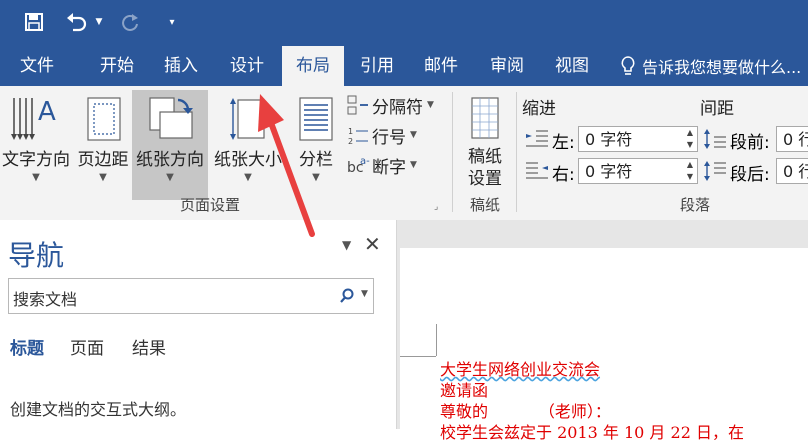  I want to click on indent-right-icon, so click(537, 170).